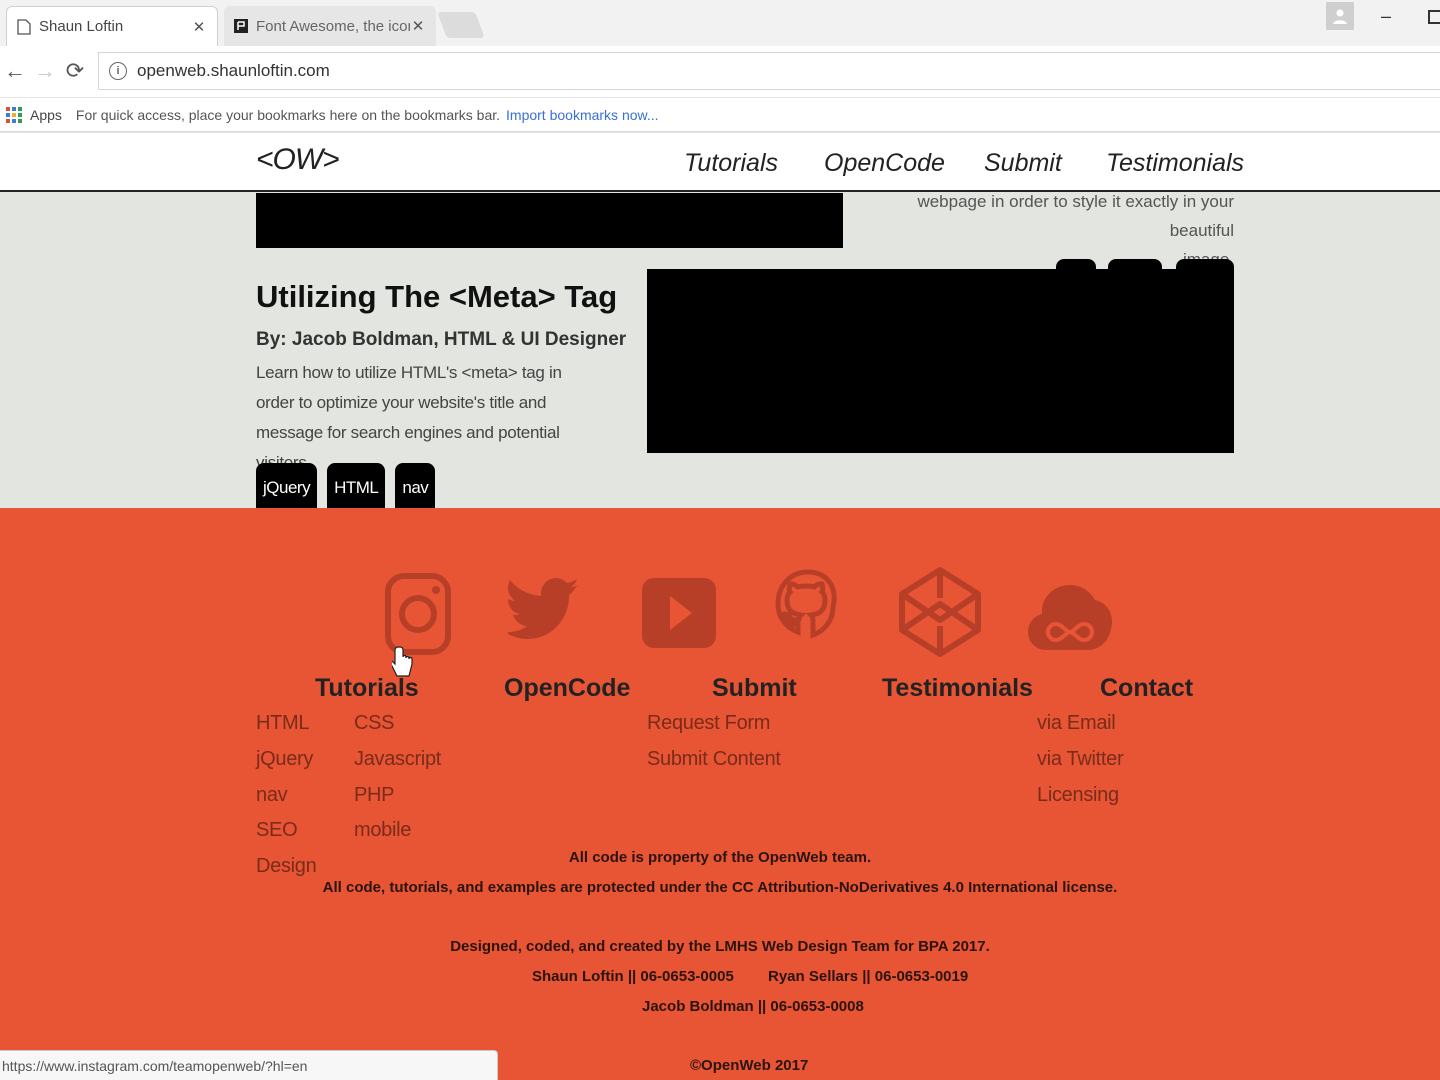  I want to click on twitter-icon, so click(546, 612).